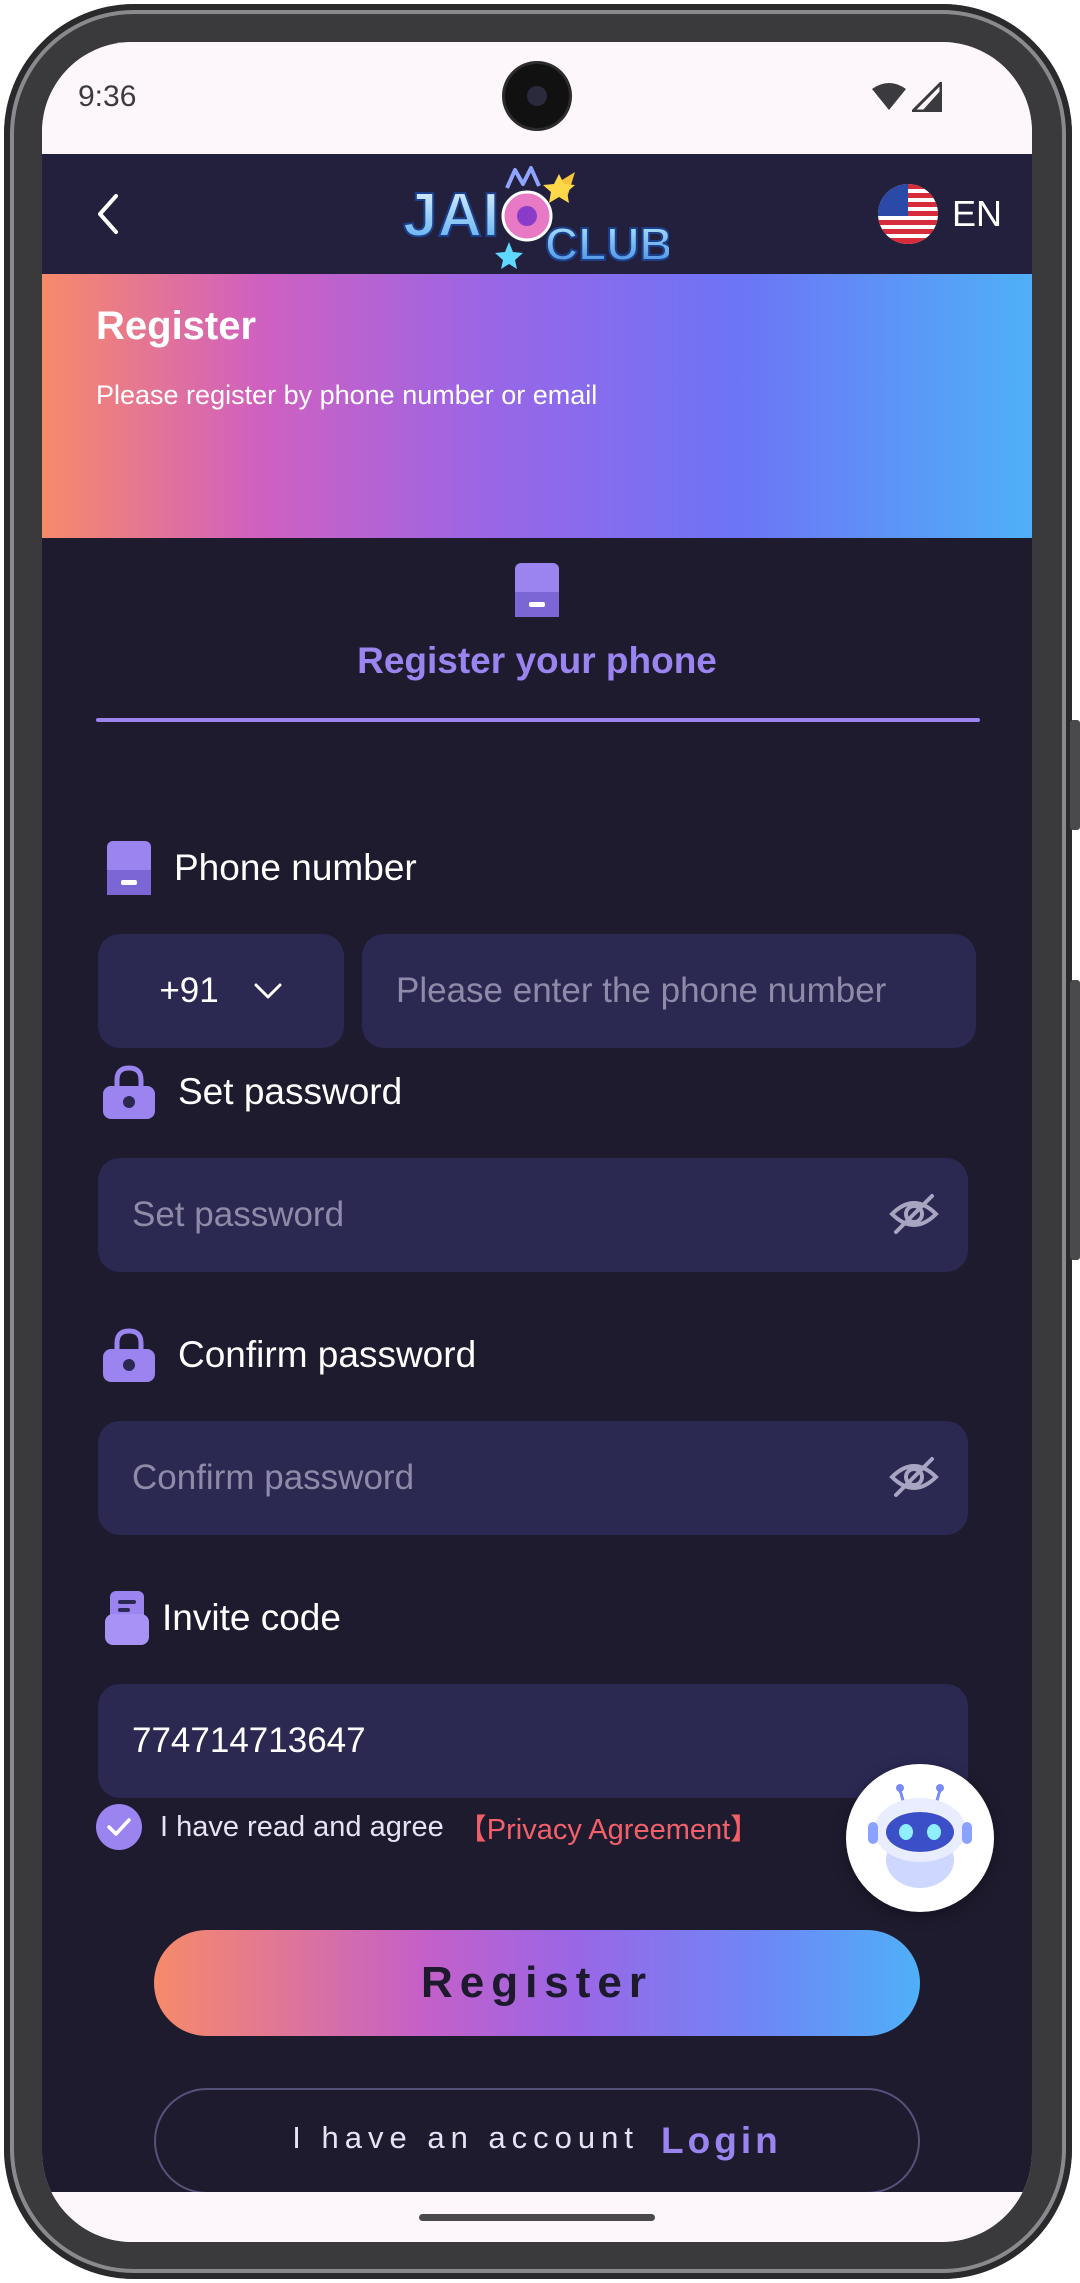 The height and width of the screenshot is (2283, 1080). What do you see at coordinates (889, 96) in the screenshot?
I see `wifi-icon` at bounding box center [889, 96].